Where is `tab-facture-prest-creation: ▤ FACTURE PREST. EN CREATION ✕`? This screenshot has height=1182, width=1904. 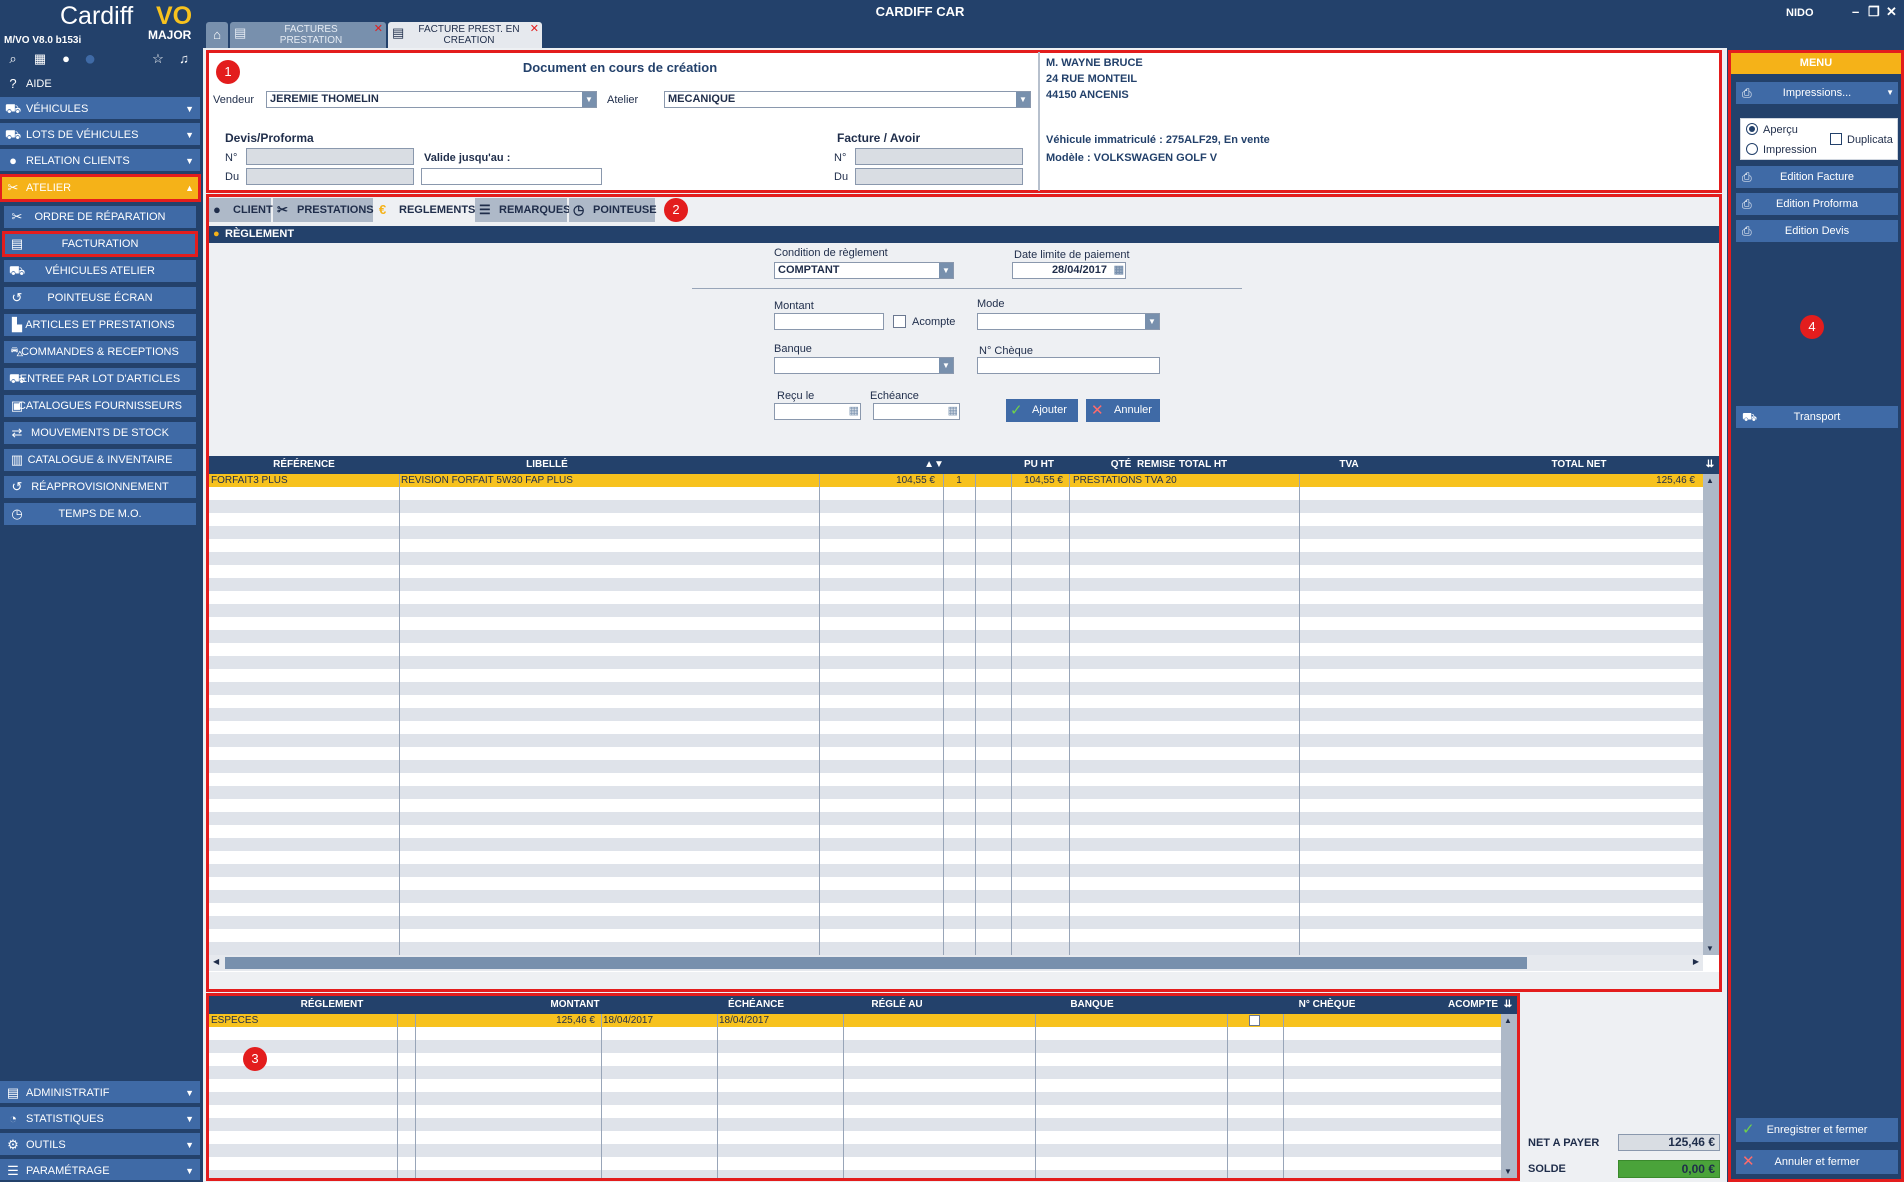
tab-facture-prest-creation: ▤ FACTURE PREST. EN CREATION ✕ is located at coordinates (465, 35).